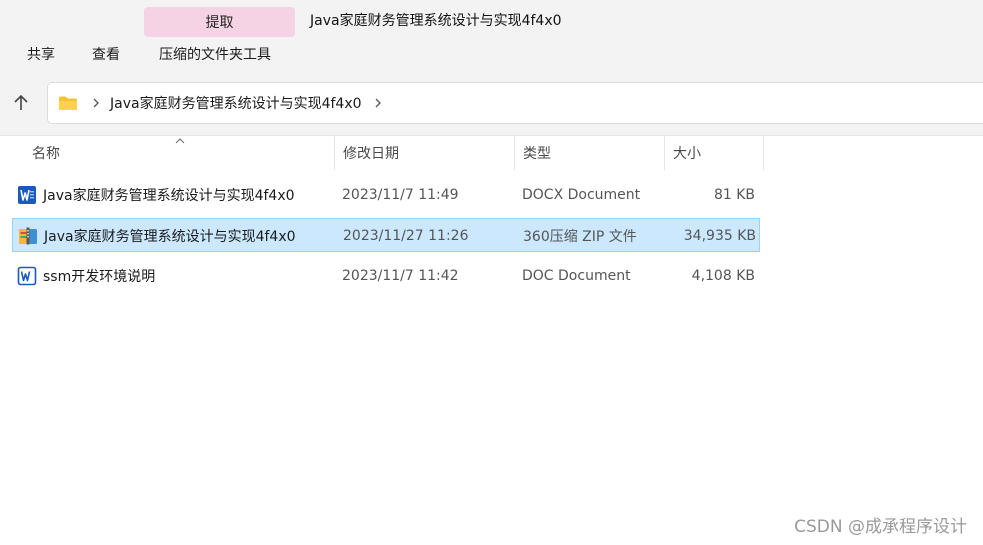 Image resolution: width=983 pixels, height=545 pixels. What do you see at coordinates (106, 54) in the screenshot?
I see `tab-view: 查看` at bounding box center [106, 54].